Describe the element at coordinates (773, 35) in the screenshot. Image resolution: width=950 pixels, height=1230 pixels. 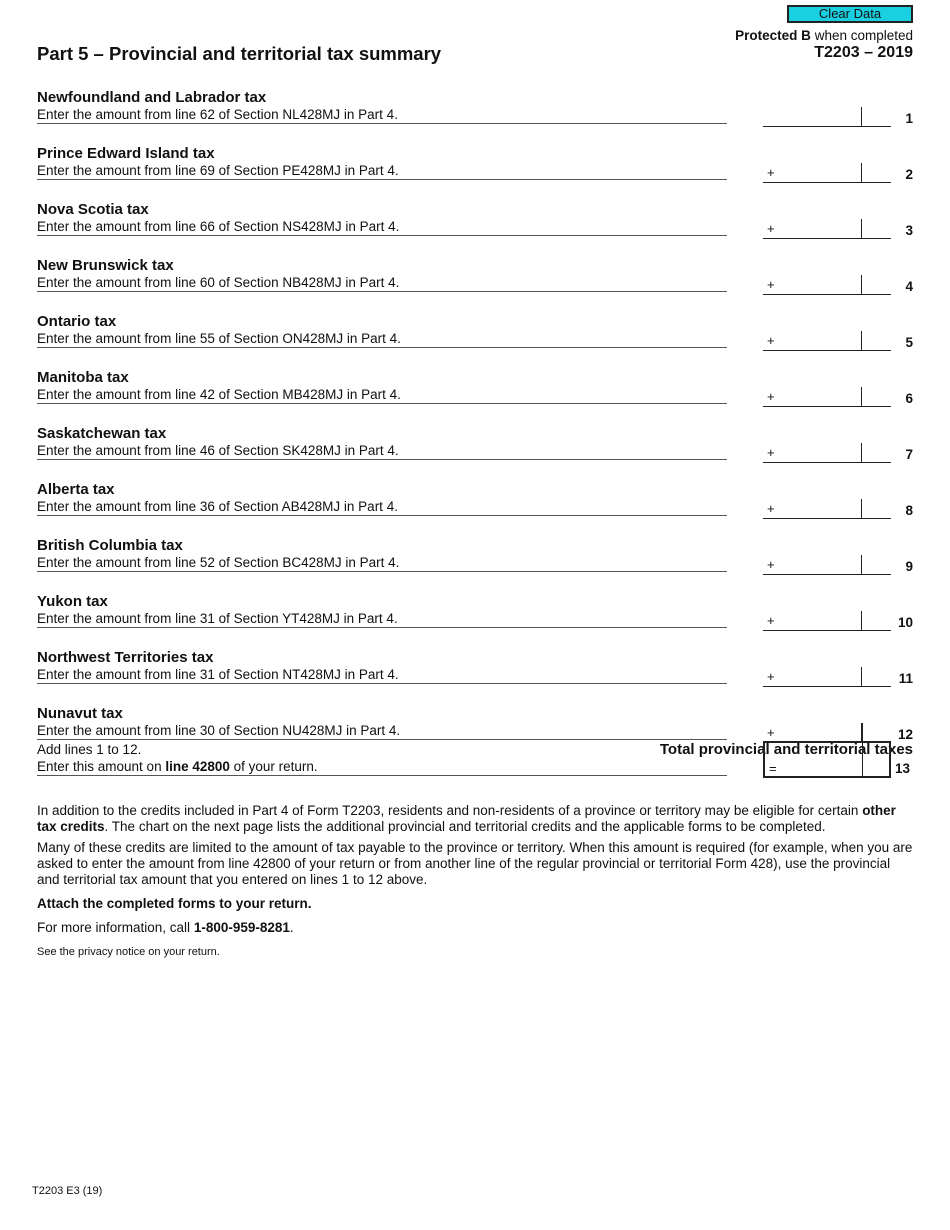
I see `protected-label: Protected B` at that location.